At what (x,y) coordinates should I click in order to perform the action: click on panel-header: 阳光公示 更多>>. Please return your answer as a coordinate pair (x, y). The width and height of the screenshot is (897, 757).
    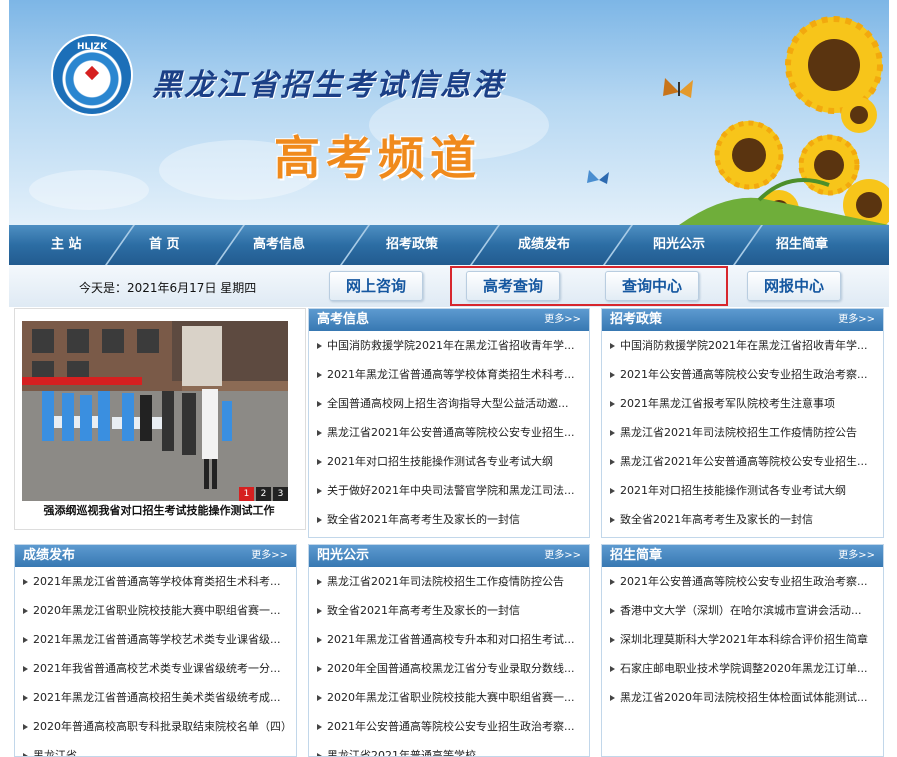
    Looking at the image, I should click on (449, 556).